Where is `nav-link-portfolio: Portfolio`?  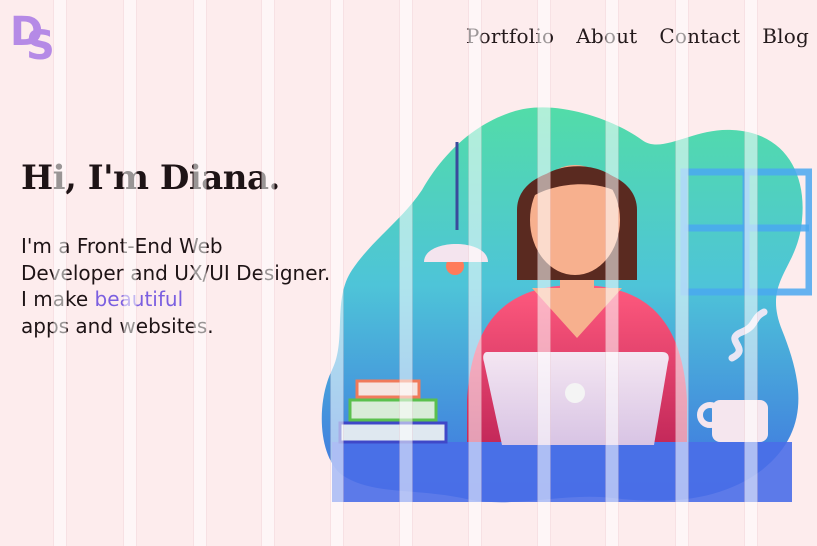
nav-link-portfolio: Portfolio is located at coordinates (510, 36).